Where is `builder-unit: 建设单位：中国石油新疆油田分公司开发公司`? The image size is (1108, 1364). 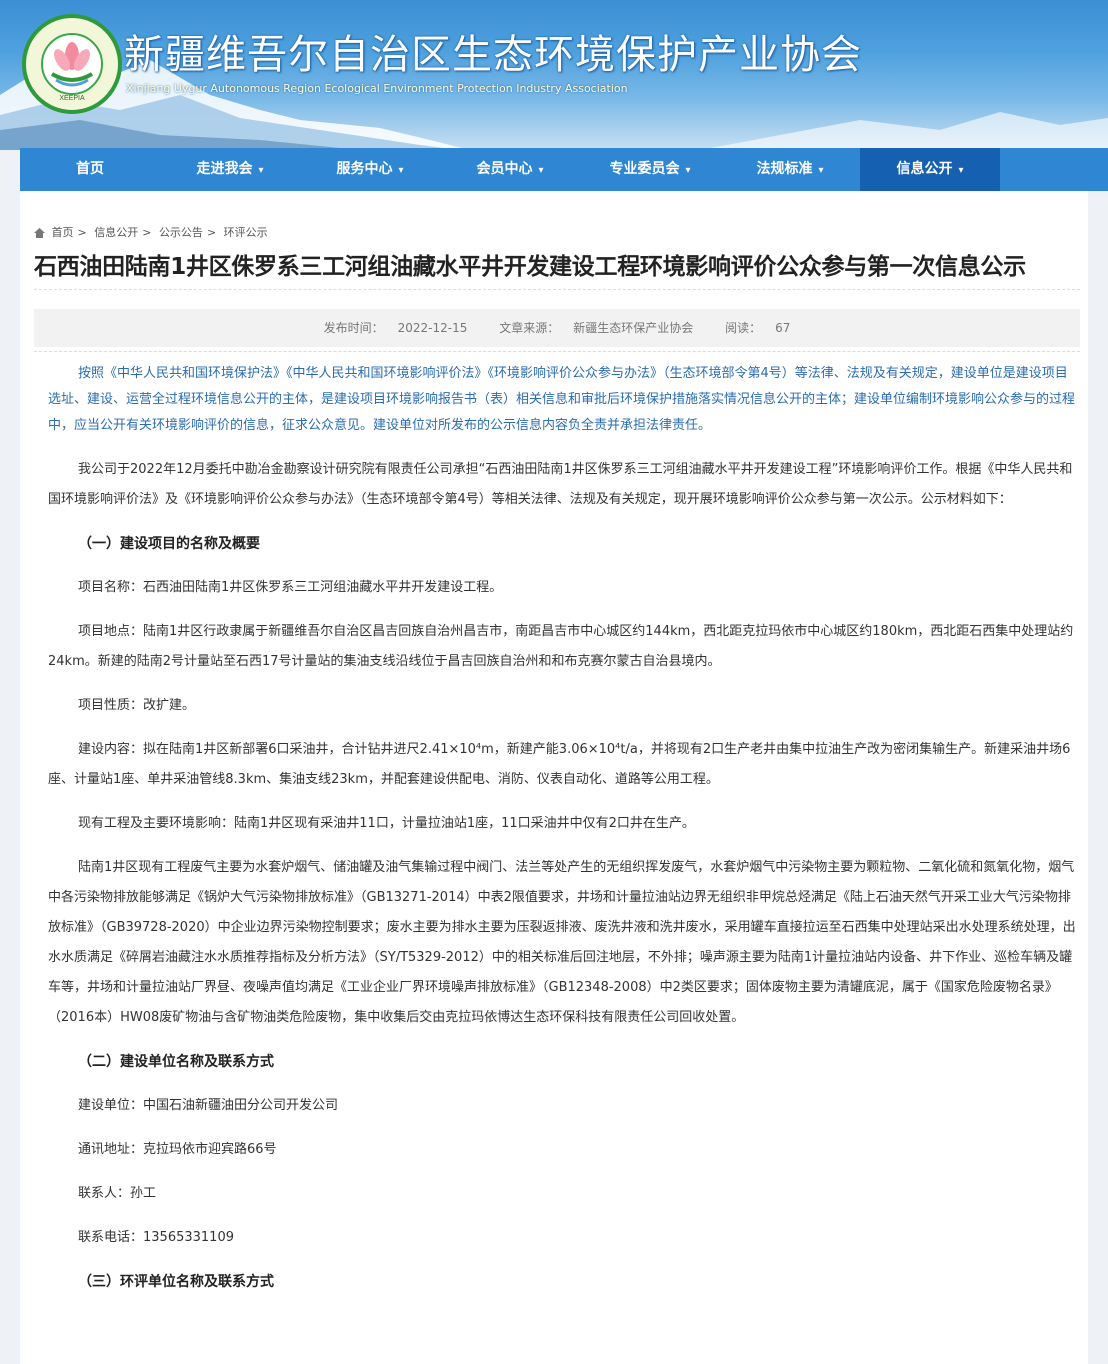 builder-unit: 建设单位：中国石油新疆油田分公司开发公司 is located at coordinates (208, 1105).